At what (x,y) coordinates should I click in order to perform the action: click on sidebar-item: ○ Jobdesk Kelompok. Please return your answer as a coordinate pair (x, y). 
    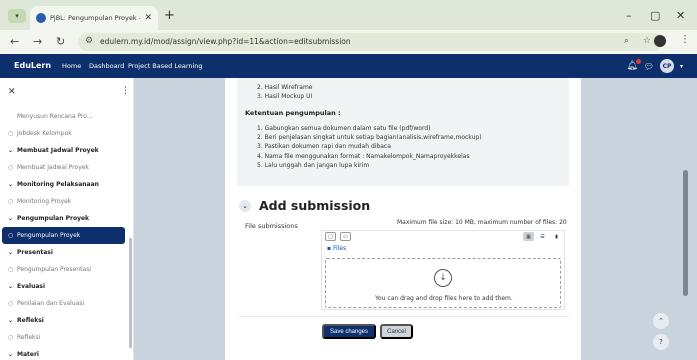
    Looking at the image, I should click on (63, 133).